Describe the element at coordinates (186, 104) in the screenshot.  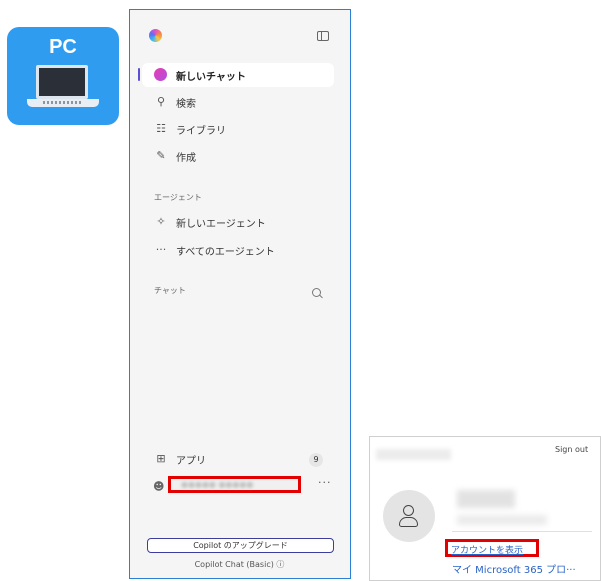
I see `nav-search-label: 検索` at that location.